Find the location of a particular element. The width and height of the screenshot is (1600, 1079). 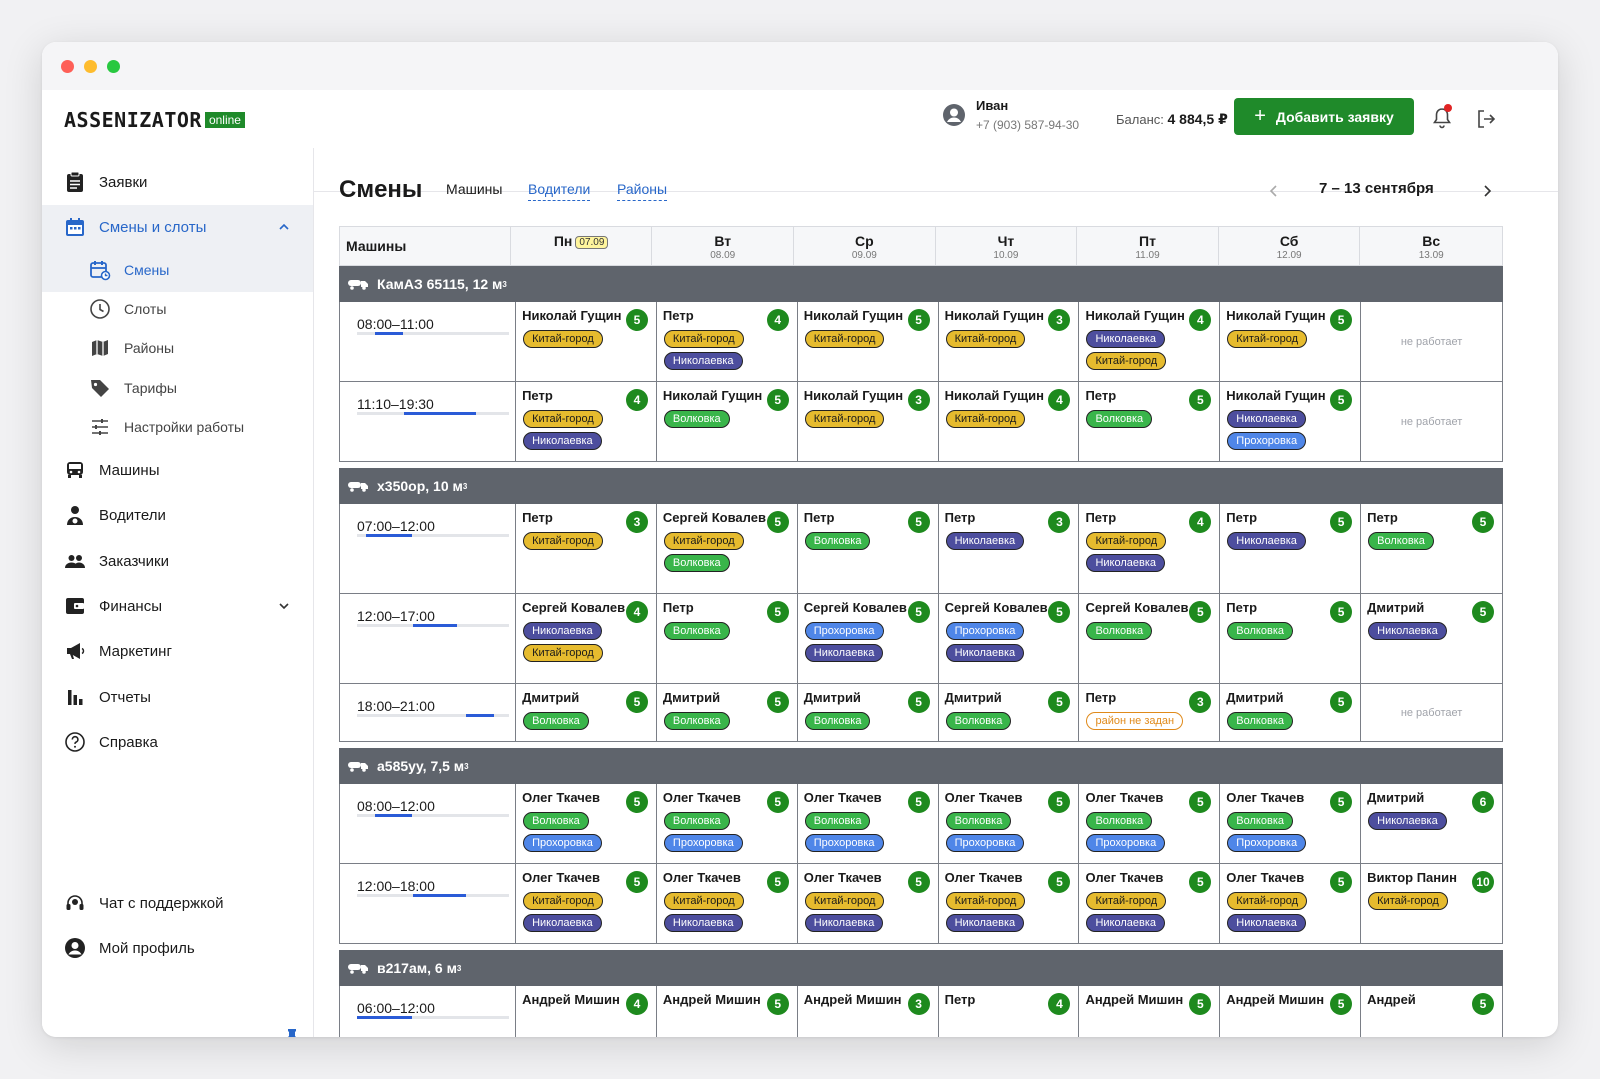

chevron-down-icon is located at coordinates (284, 606).